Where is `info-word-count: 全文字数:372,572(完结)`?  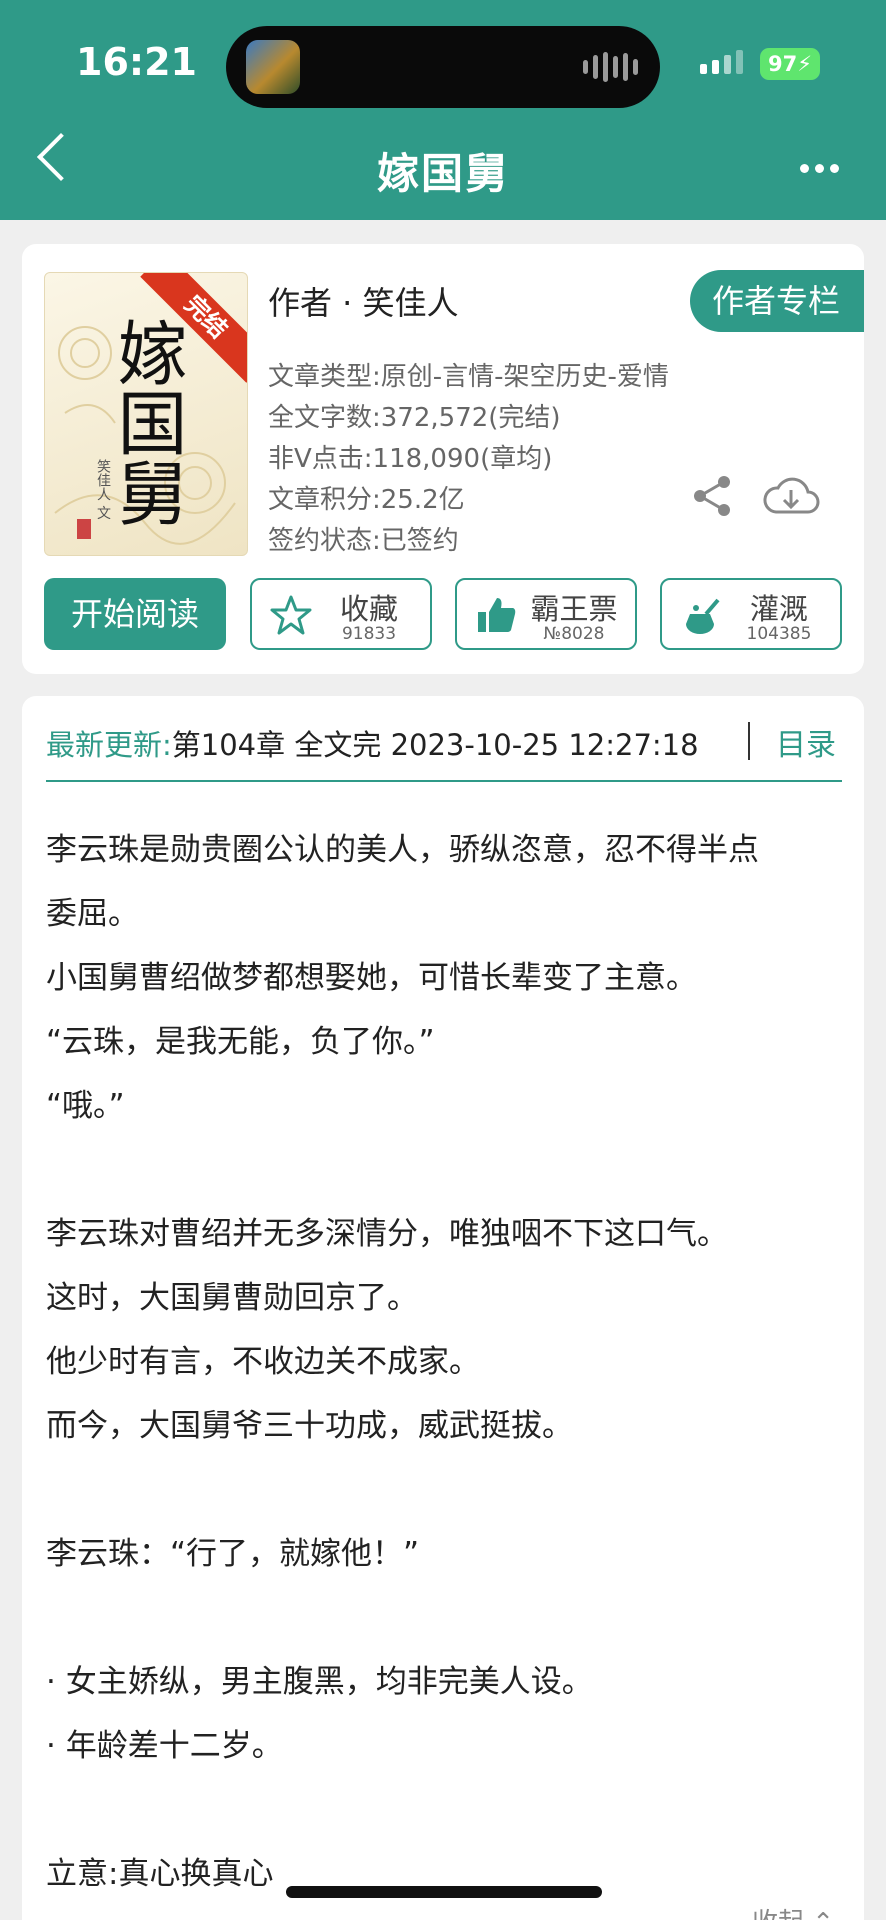 info-word-count: 全文字数:372,572(完结) is located at coordinates (414, 418).